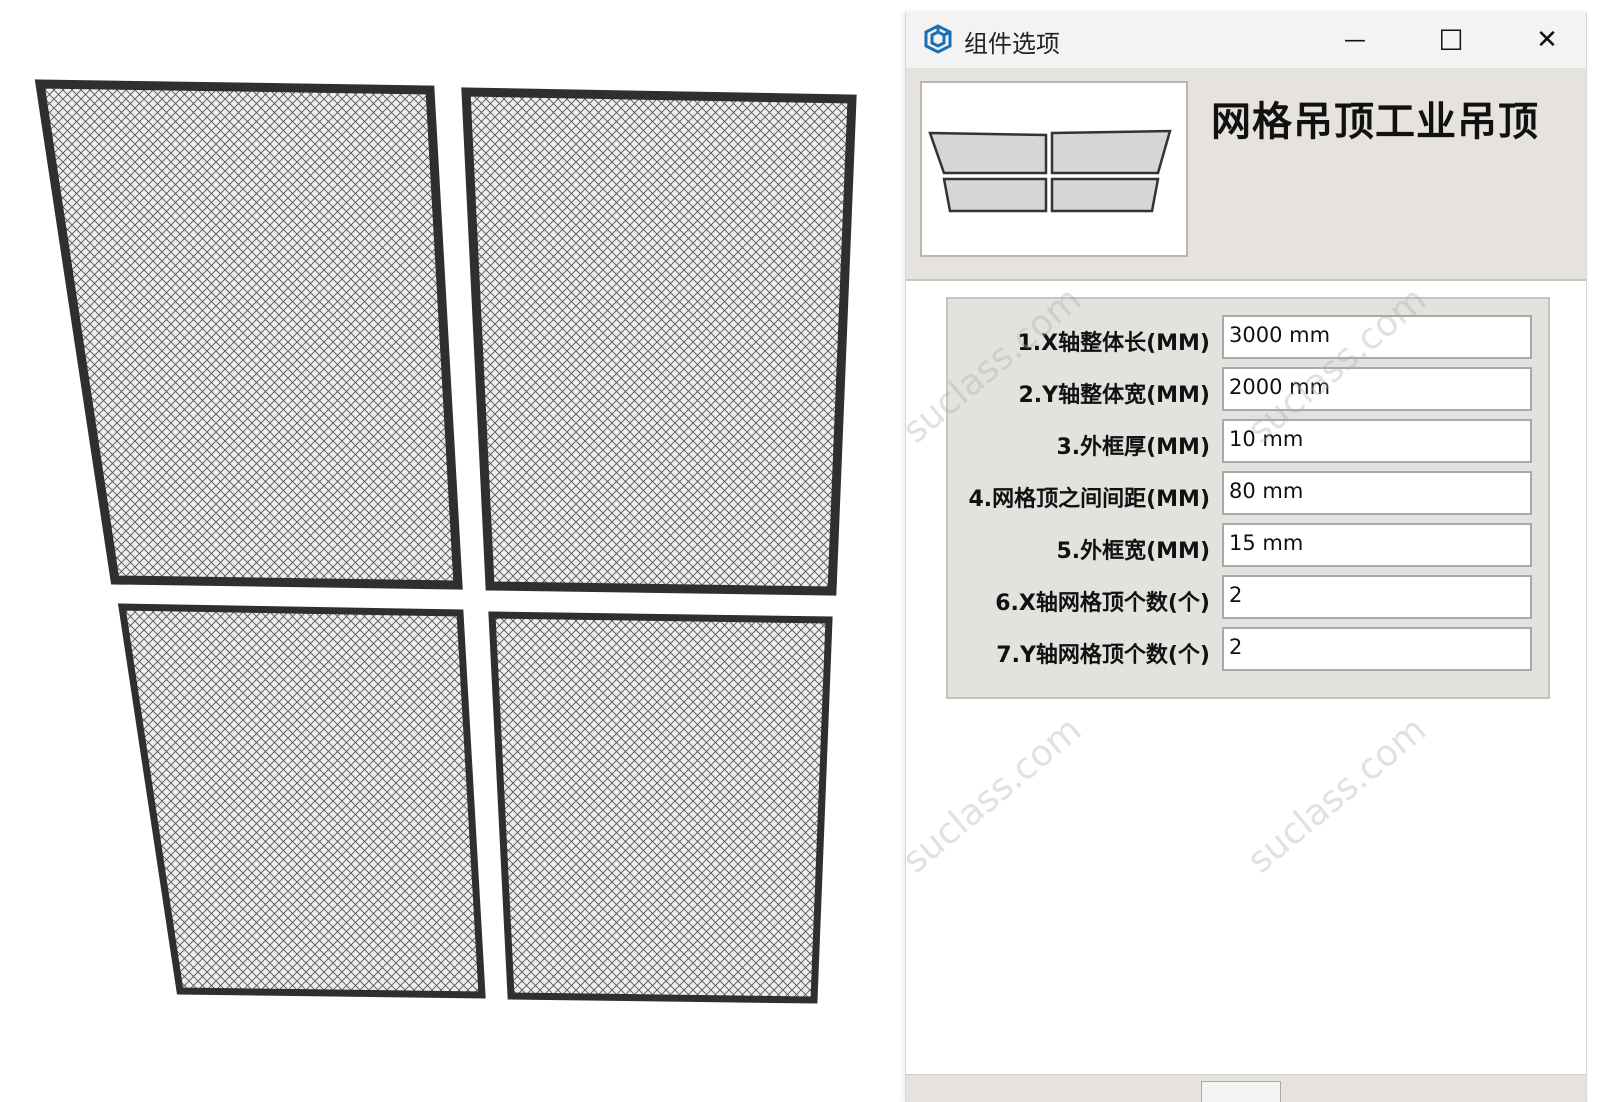 Image resolution: width=1600 pixels, height=1102 pixels. Describe the element at coordinates (1113, 343) in the screenshot. I see `parameter-label: 1.X轴整体长(MM)` at that location.